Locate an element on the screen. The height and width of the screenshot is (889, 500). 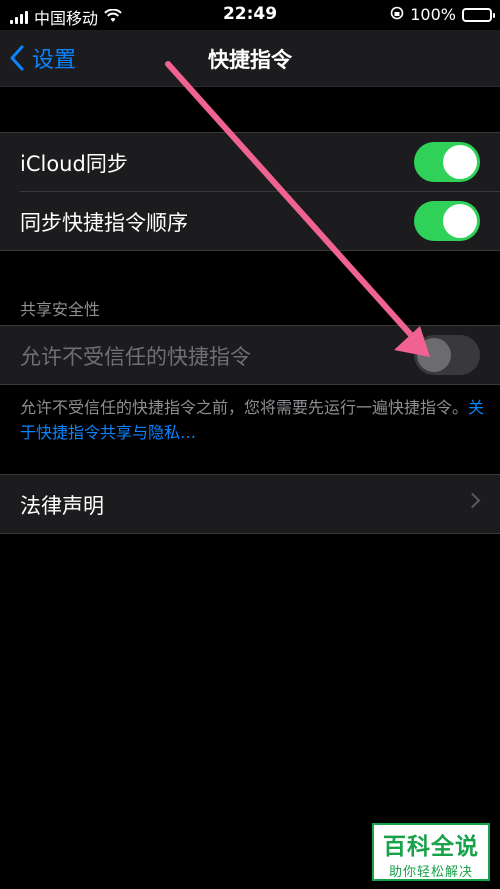
security-group: 允许不受信任的快捷指令 is located at coordinates (250, 355).